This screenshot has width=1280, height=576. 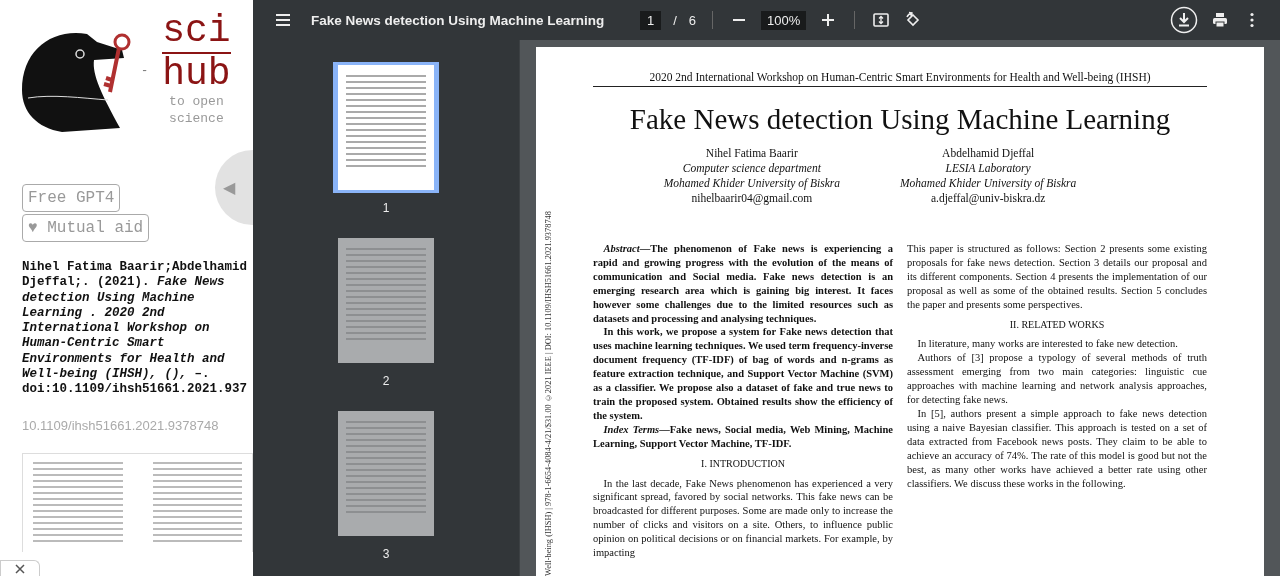 I want to click on page-number-label: 1, so click(x=386, y=208).